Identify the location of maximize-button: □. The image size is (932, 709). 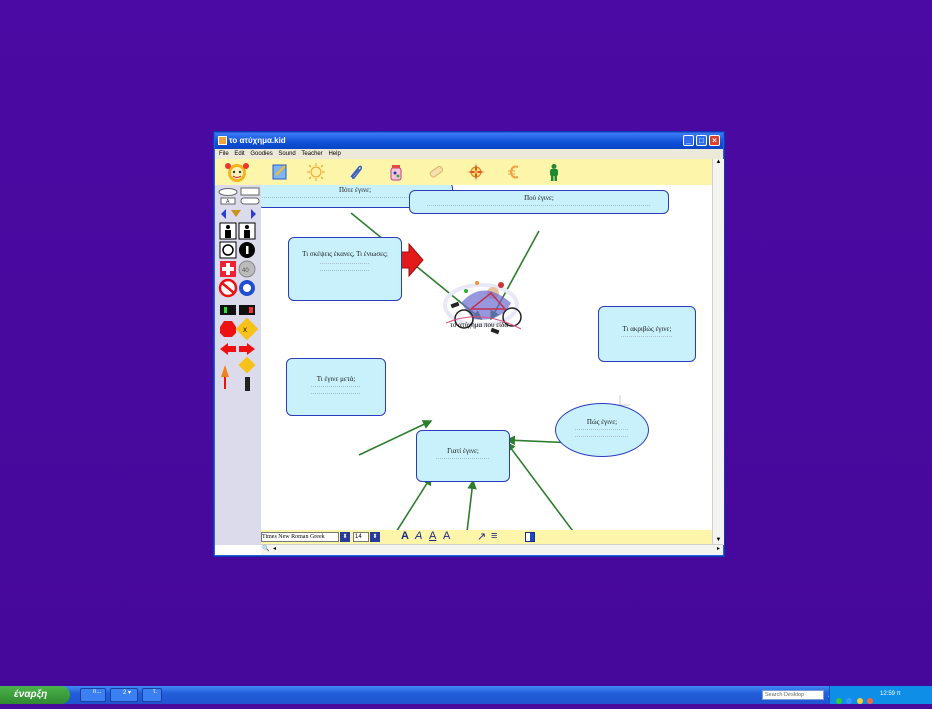
(701, 140).